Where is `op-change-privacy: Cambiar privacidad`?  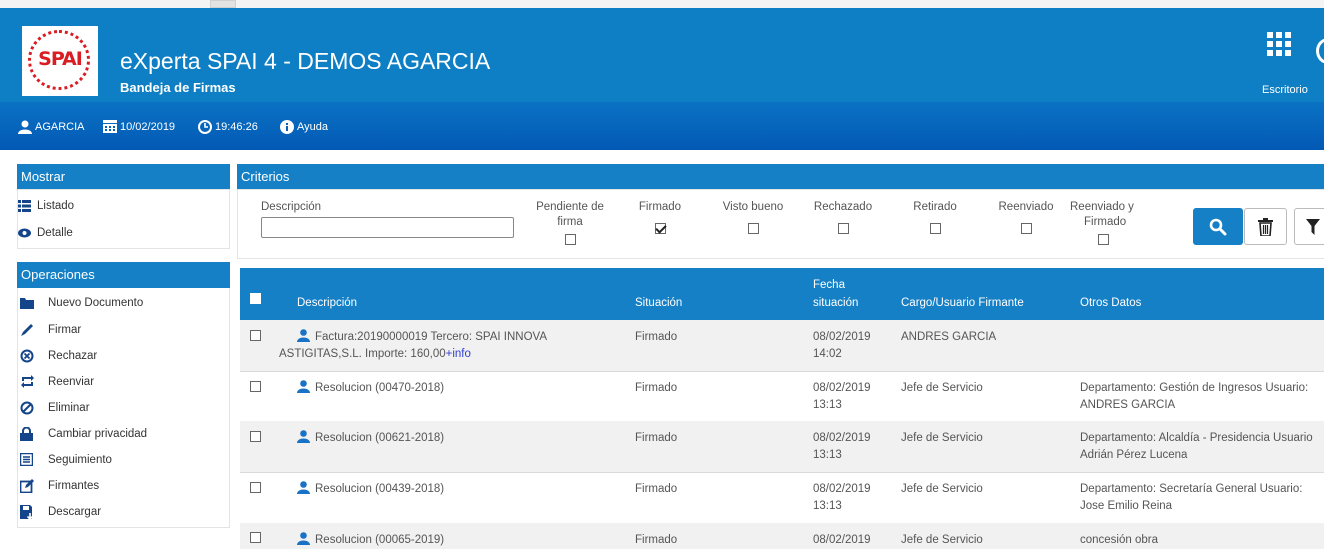 op-change-privacy: Cambiar privacidad is located at coordinates (83, 434).